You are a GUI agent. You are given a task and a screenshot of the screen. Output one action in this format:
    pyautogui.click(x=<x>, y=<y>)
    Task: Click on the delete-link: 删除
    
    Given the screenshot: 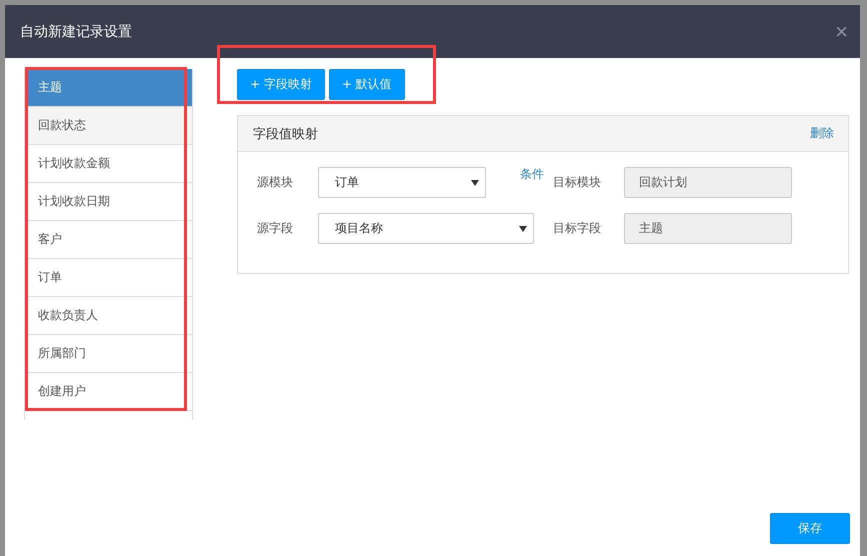 What is the action you would take?
    pyautogui.click(x=822, y=133)
    